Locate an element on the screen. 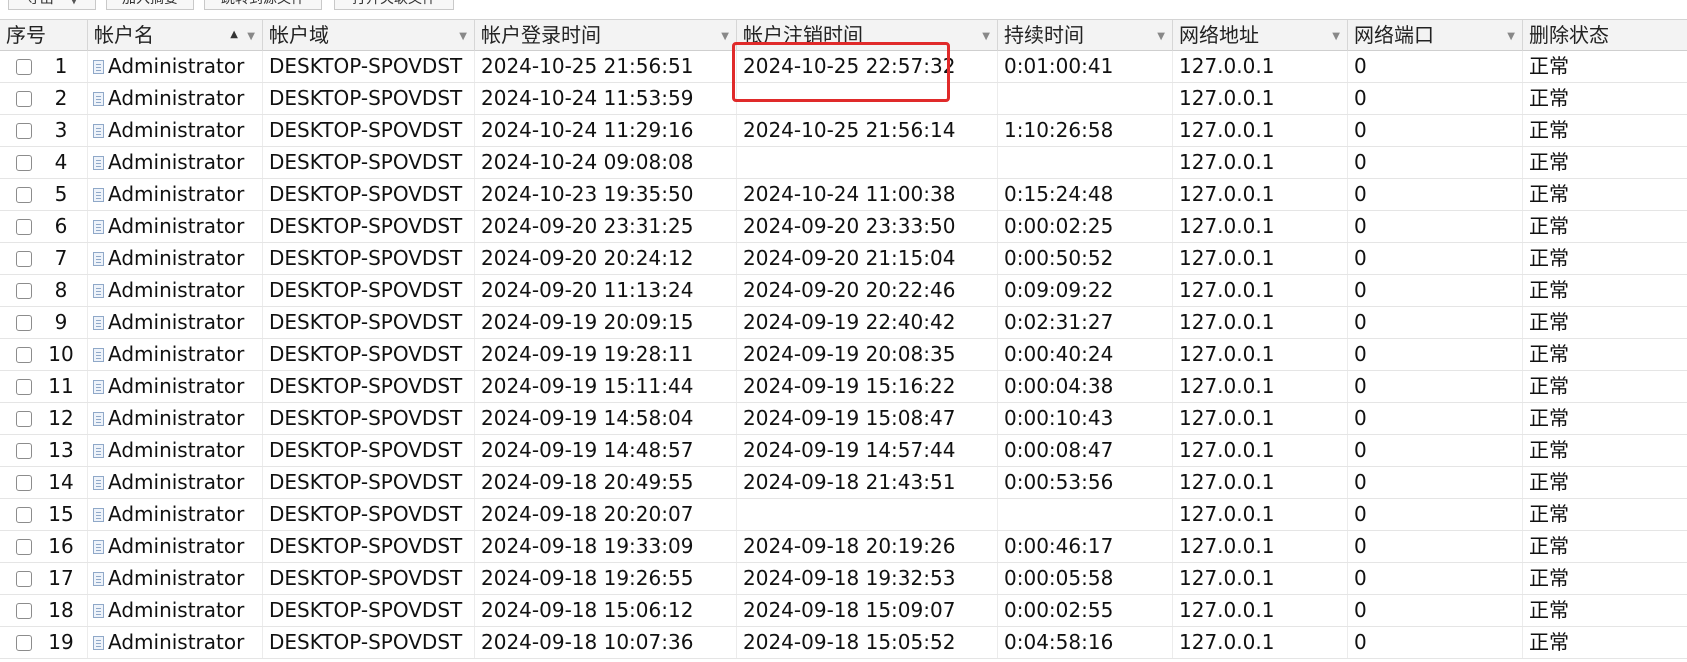 The height and width of the screenshot is (662, 1687). login-time-cell: 2024-09-18 19:33:09 is located at coordinates (606, 546).